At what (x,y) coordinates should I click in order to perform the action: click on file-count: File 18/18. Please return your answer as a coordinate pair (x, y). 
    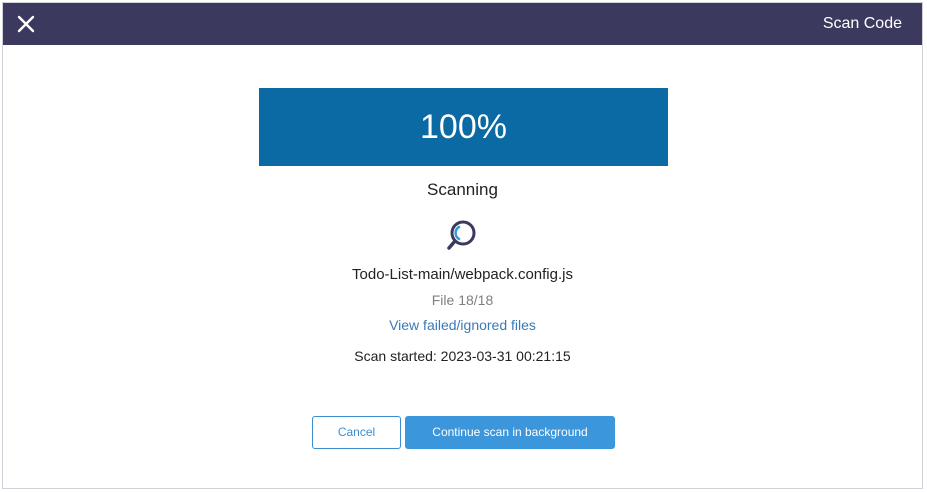
    Looking at the image, I should click on (462, 300).